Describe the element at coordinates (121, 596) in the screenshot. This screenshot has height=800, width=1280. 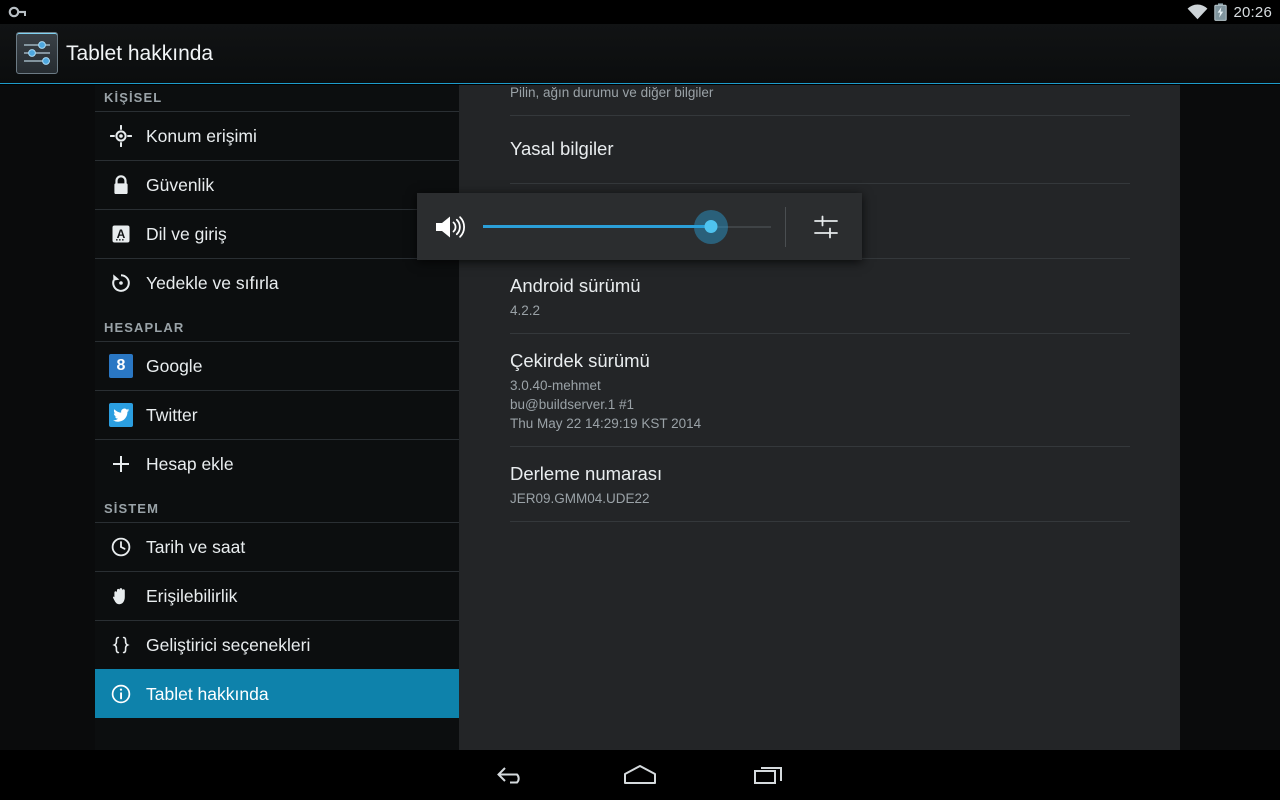
I see `hand-icon` at that location.